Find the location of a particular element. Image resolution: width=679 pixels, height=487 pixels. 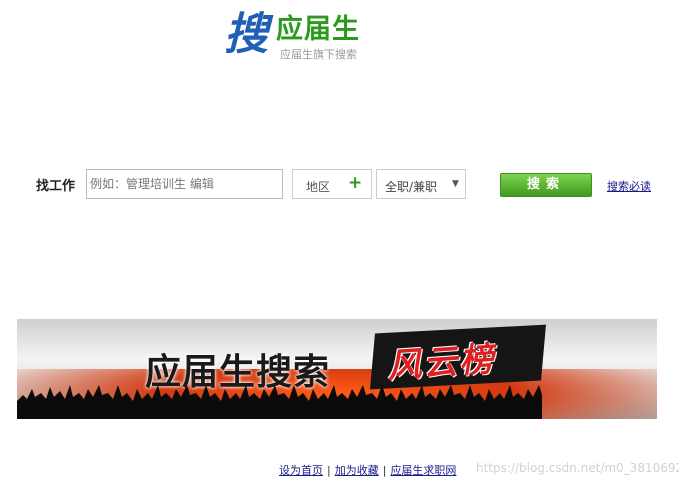

job-type-value: 全职/兼职 is located at coordinates (411, 187).